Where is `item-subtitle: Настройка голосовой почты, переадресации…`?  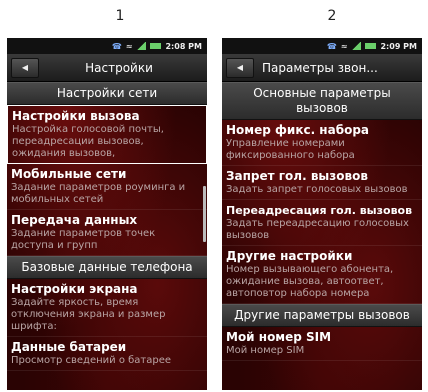
item-subtitle: Настройка голосовой почты, переадресации… is located at coordinates (88, 141).